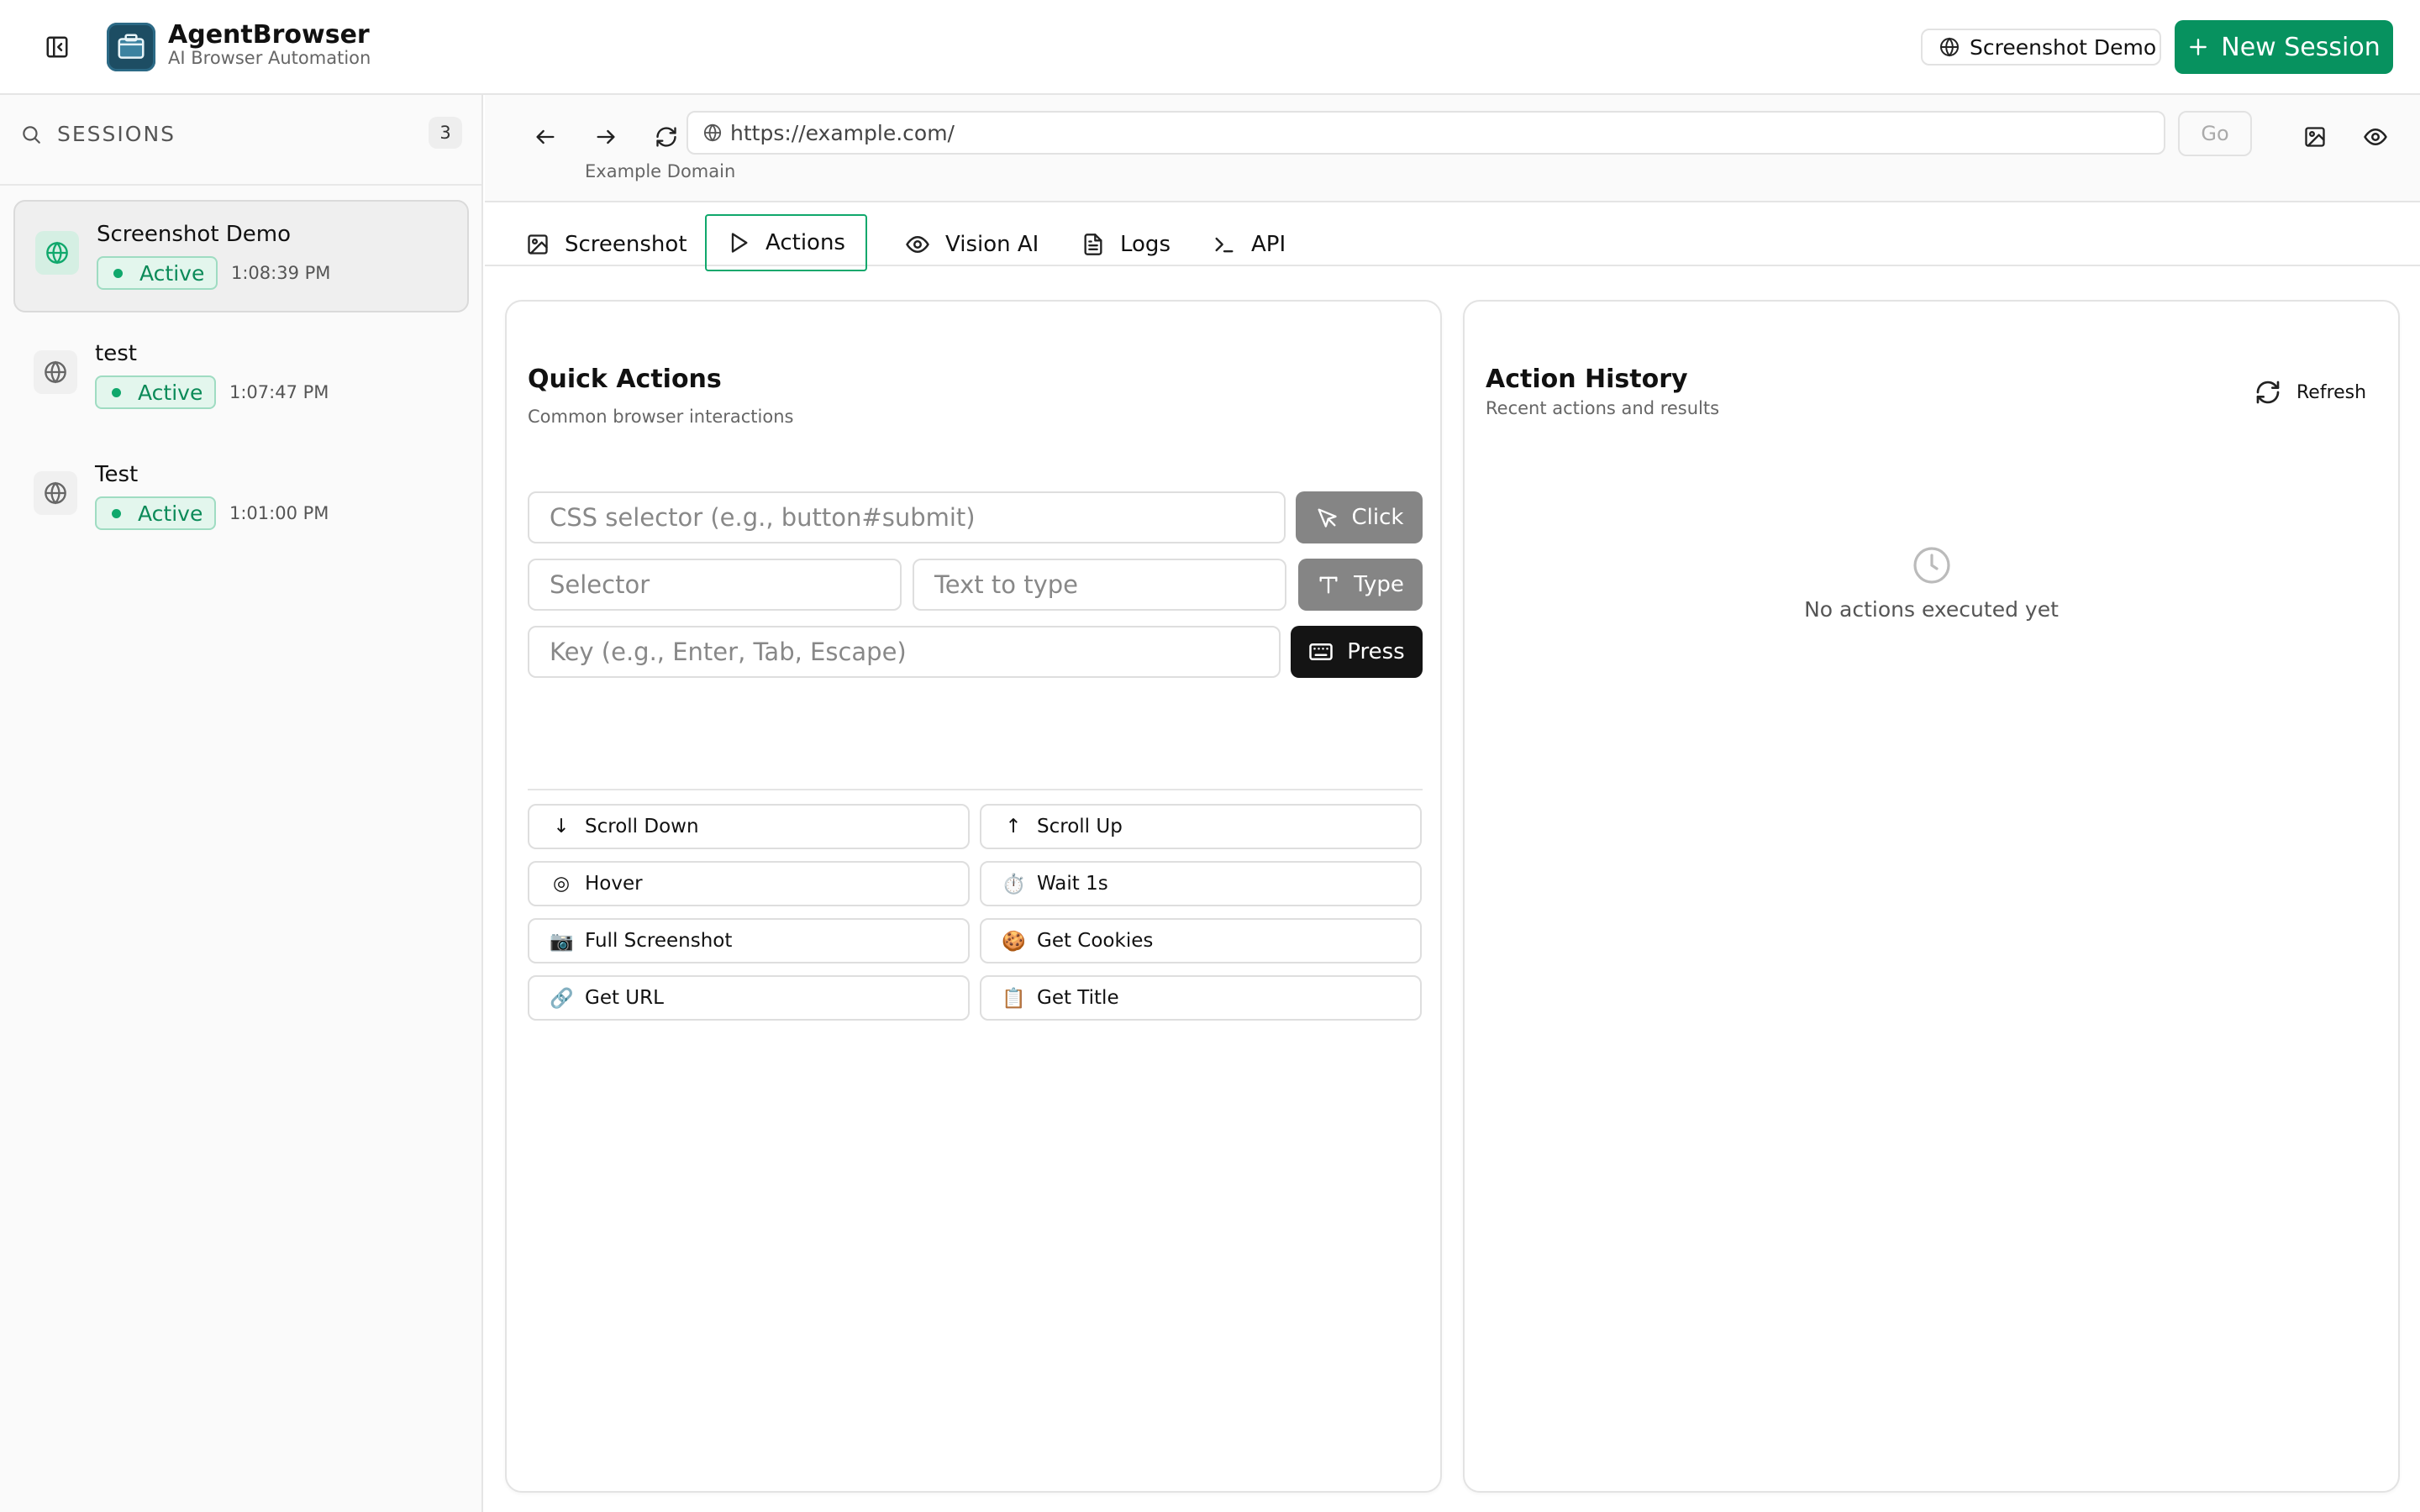 This screenshot has height=1512, width=2420. I want to click on get-cookies-button: 🍪 Get Cookies, so click(1201, 940).